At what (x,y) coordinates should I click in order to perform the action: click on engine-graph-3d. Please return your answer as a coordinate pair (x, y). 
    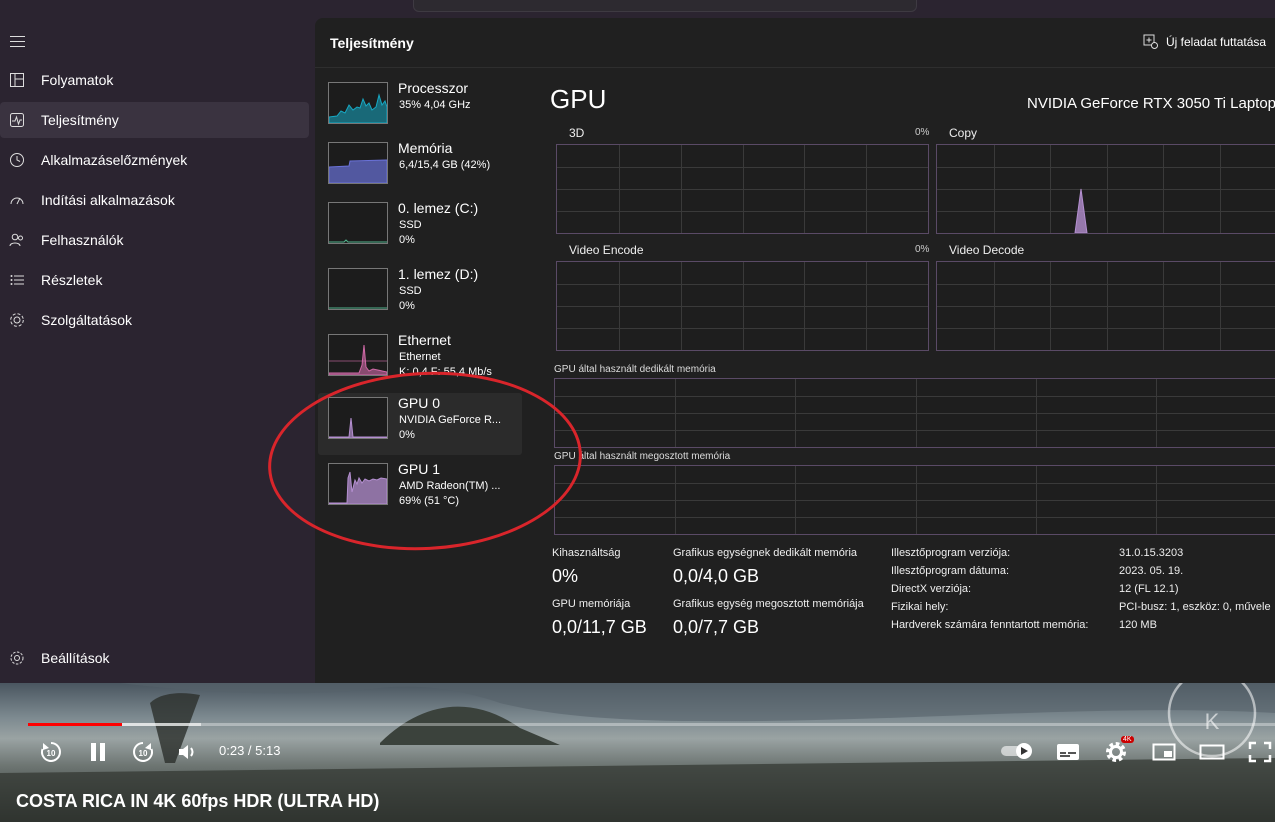
    Looking at the image, I should click on (742, 189).